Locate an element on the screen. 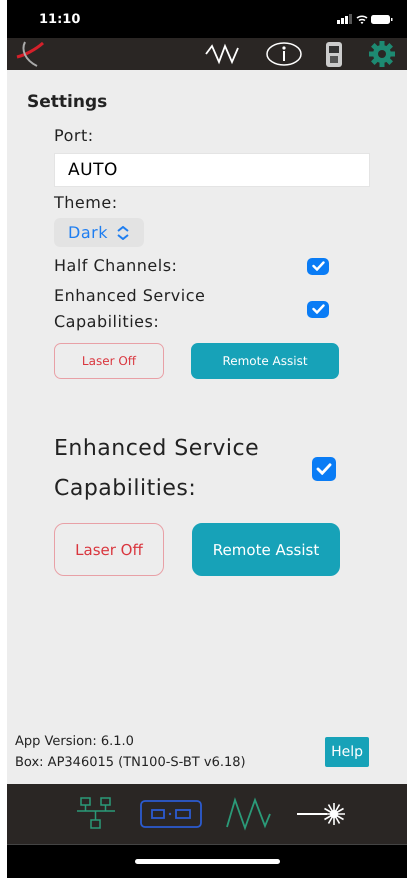 This screenshot has width=407, height=878. port-field: AUTO is located at coordinates (212, 170).